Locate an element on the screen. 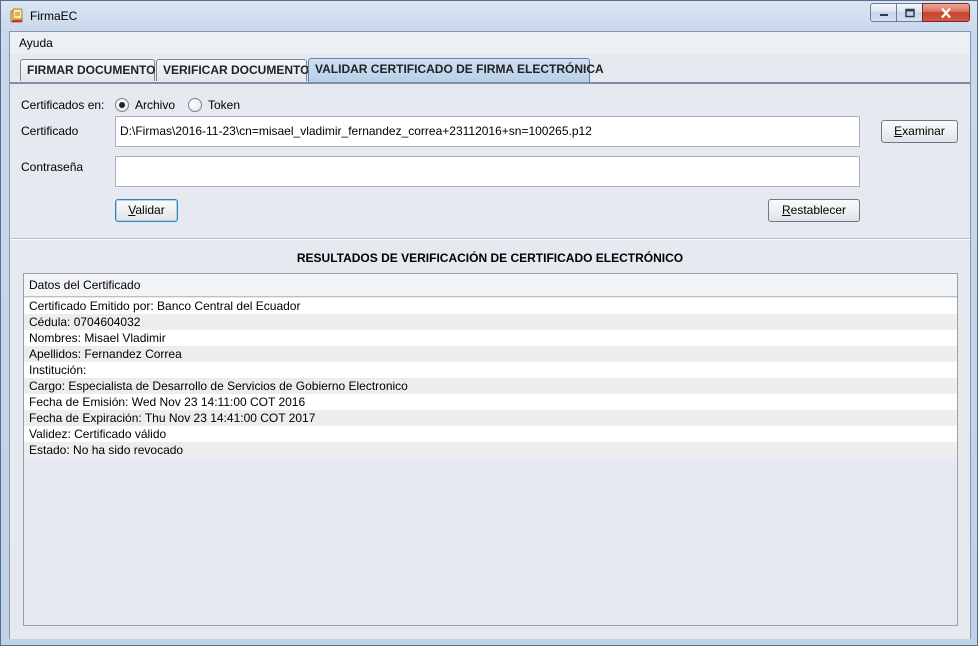  menu-ayuda: Ayuda is located at coordinates (36, 43).